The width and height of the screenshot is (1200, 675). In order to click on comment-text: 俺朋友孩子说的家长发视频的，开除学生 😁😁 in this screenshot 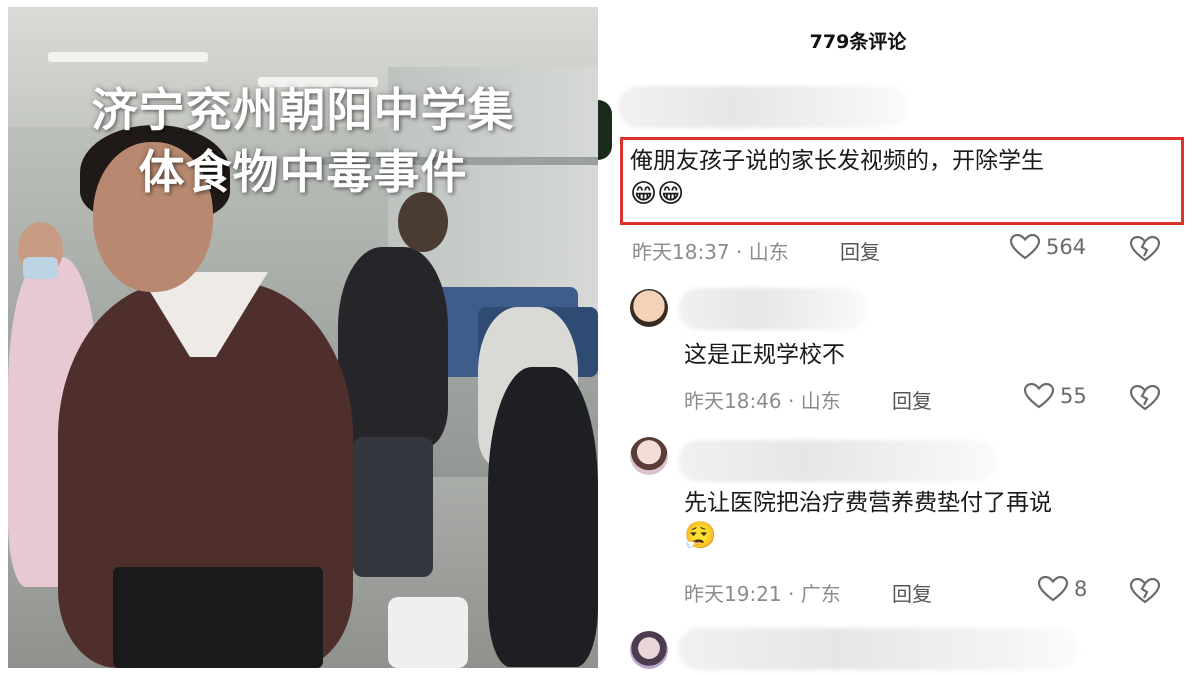, I will do `click(837, 178)`.